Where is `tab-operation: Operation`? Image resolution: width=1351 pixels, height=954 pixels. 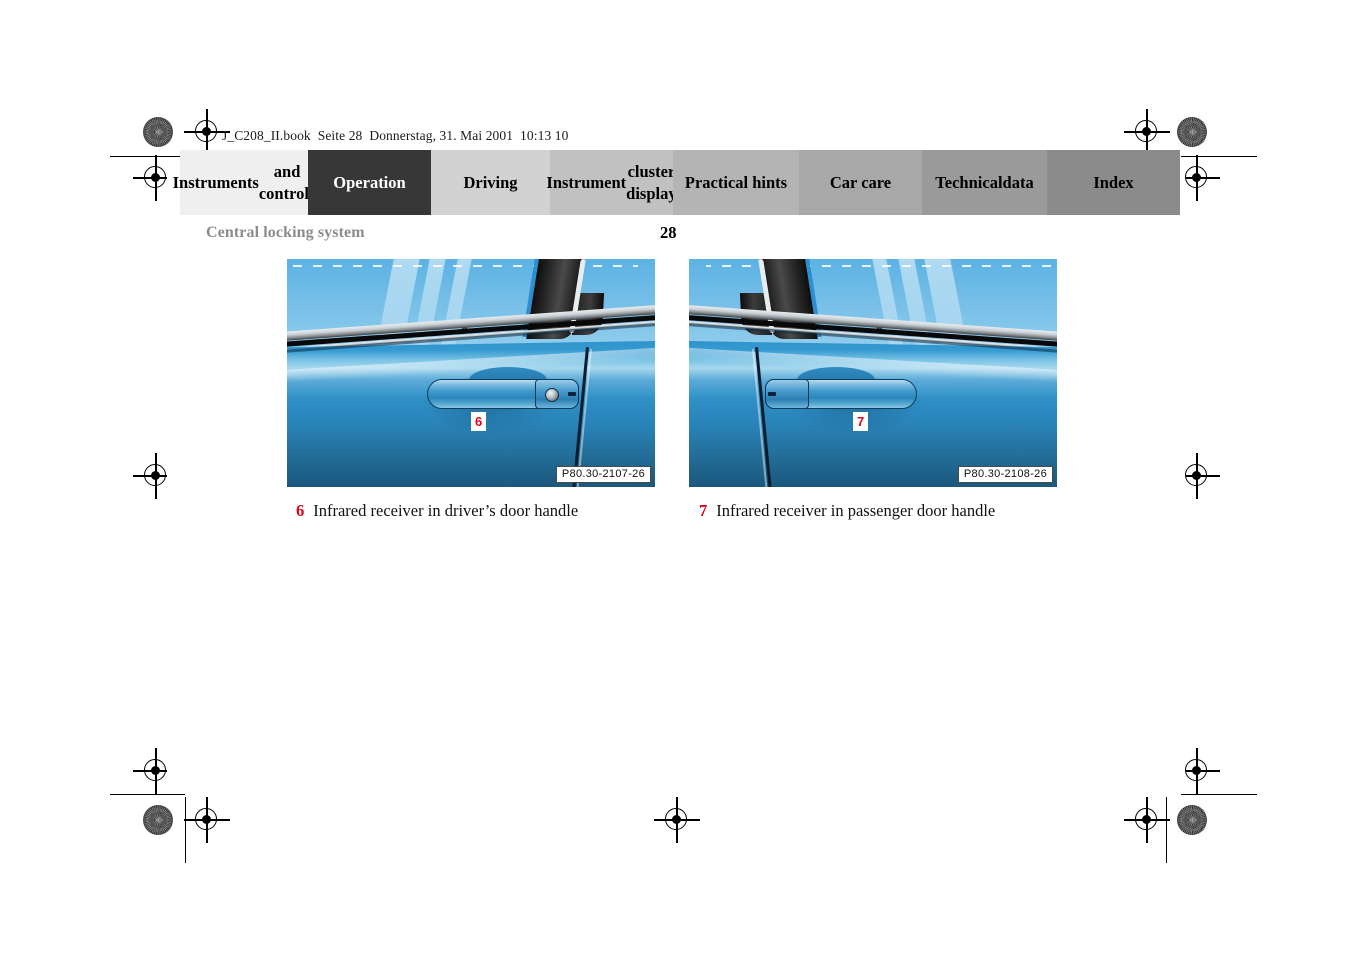
tab-operation: Operation is located at coordinates (369, 182).